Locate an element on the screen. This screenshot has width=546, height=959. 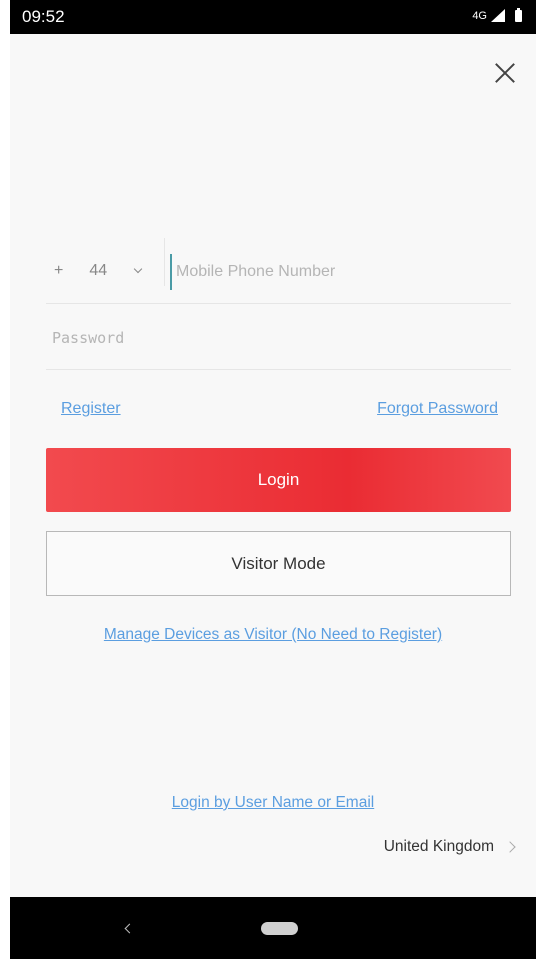
chevron-down-icon is located at coordinates (138, 268).